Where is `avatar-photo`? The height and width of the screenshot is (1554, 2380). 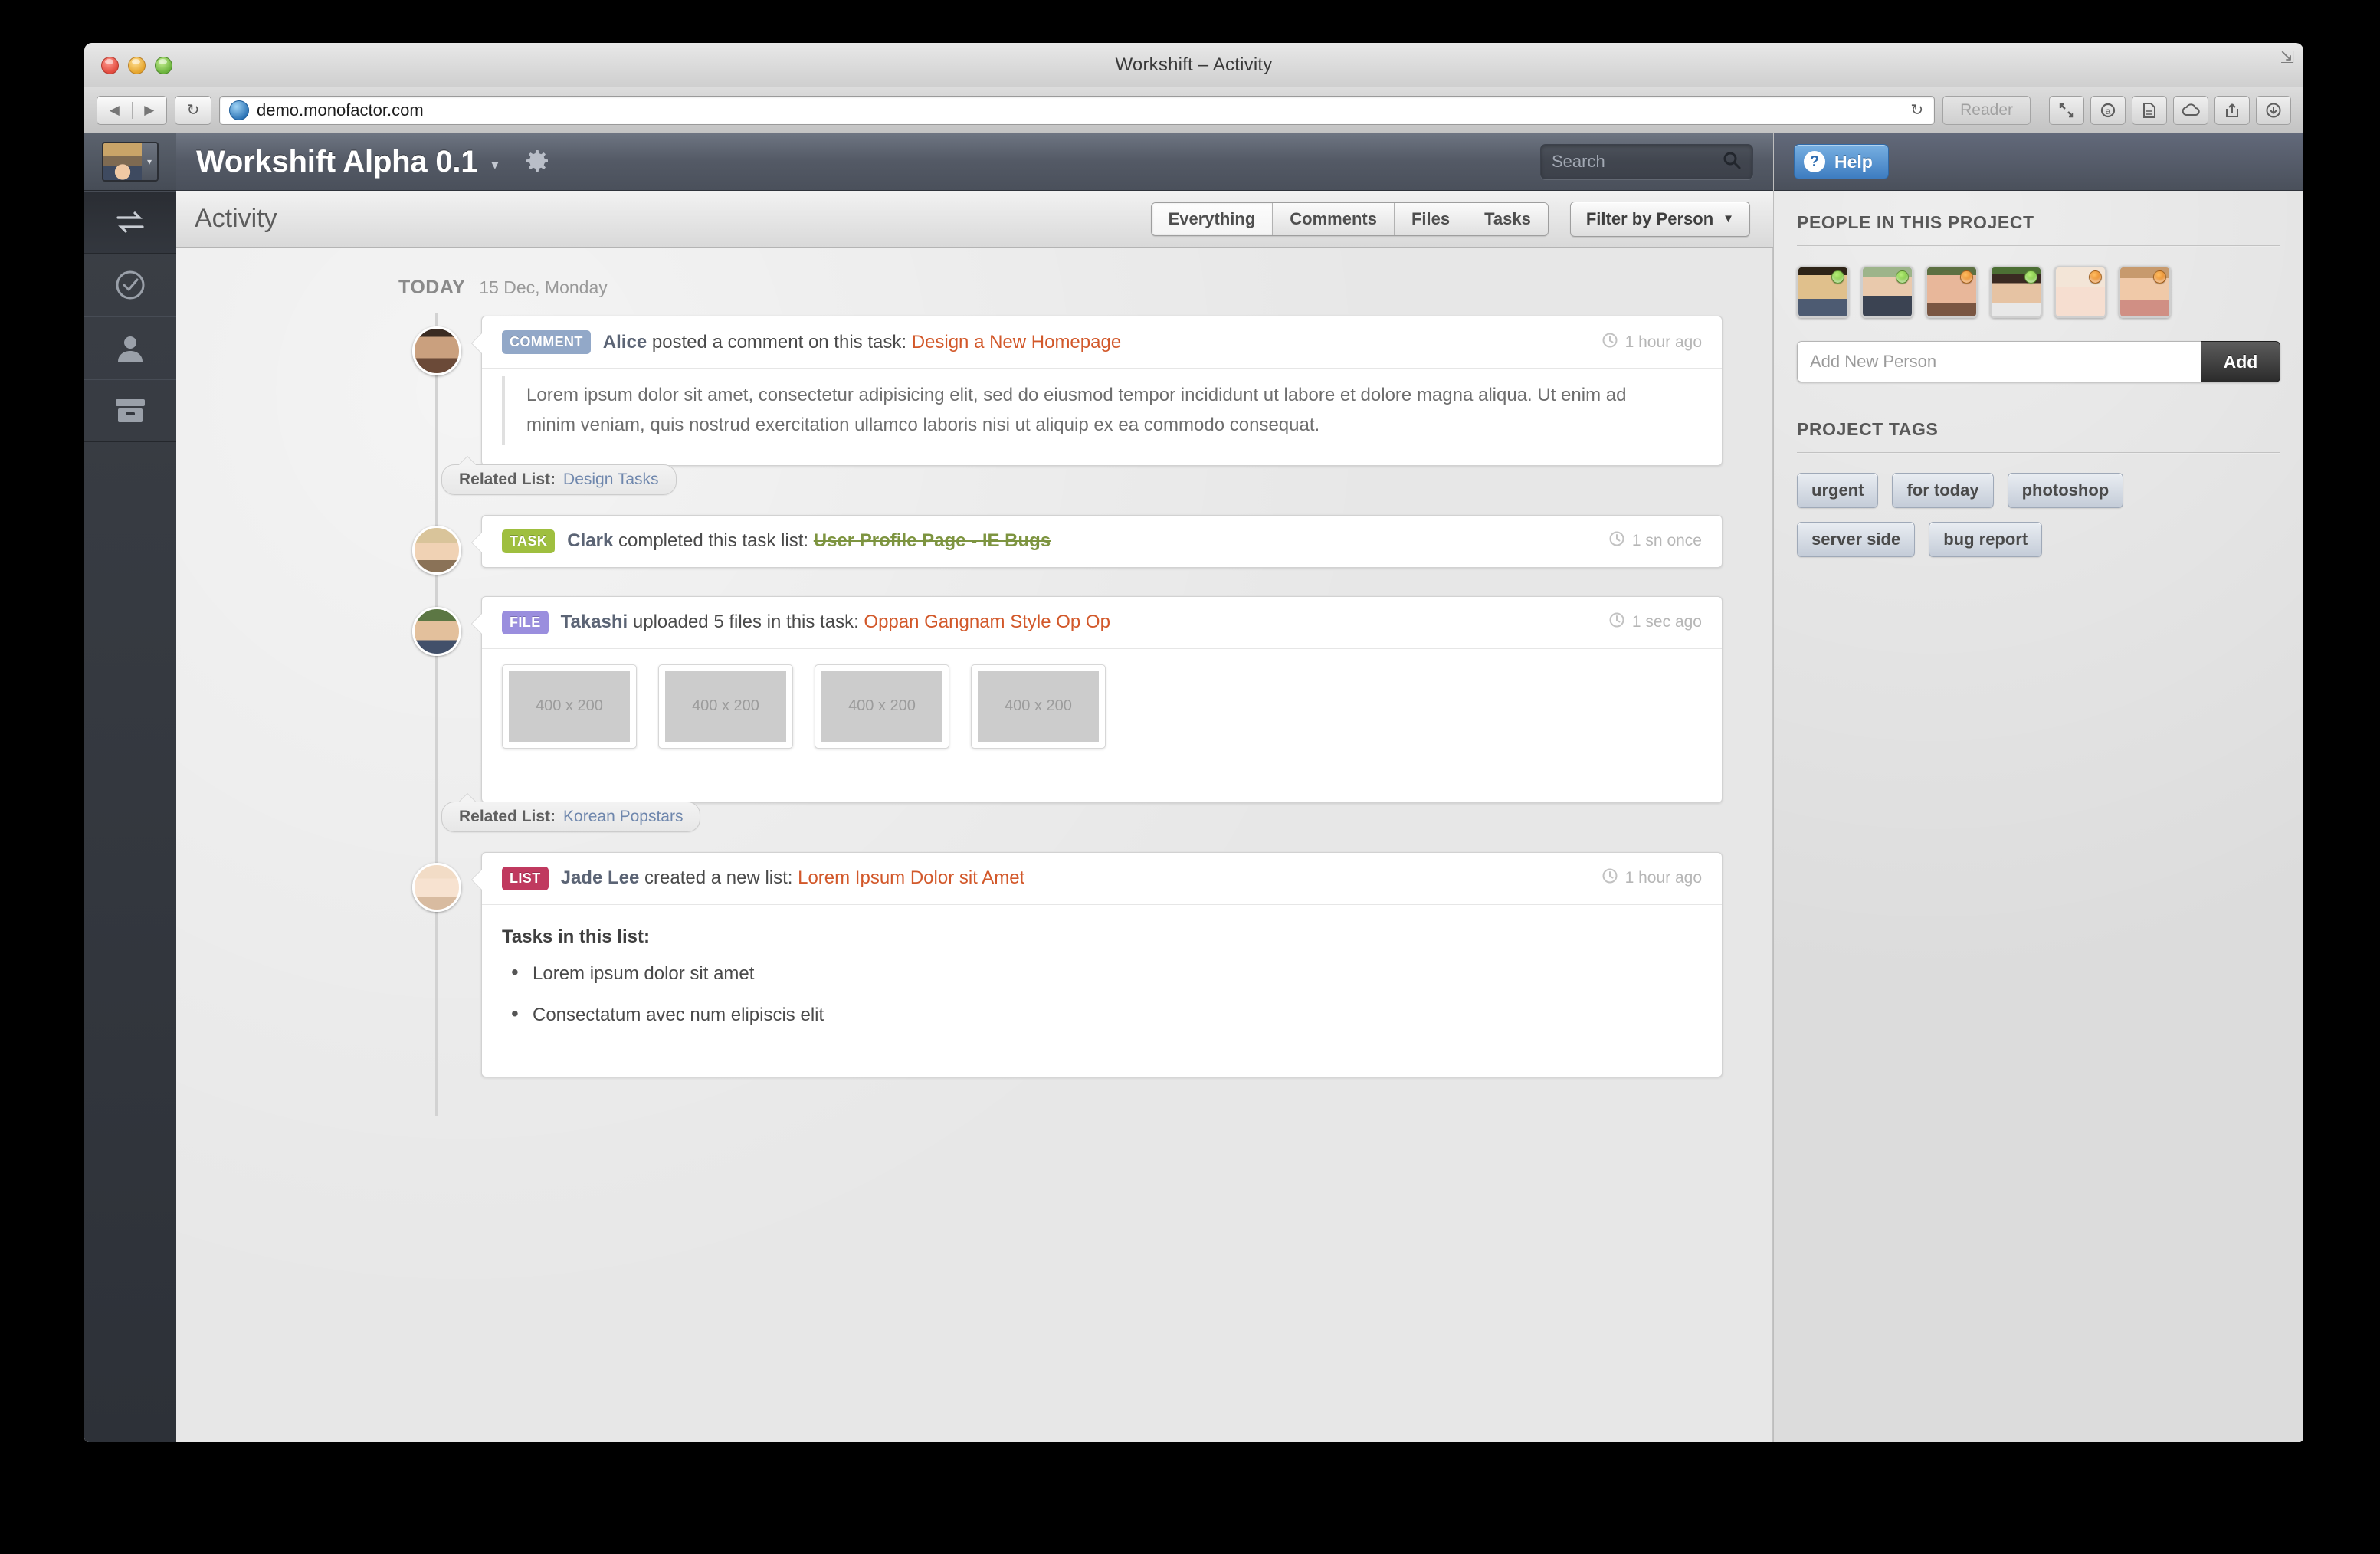 avatar-photo is located at coordinates (122, 162).